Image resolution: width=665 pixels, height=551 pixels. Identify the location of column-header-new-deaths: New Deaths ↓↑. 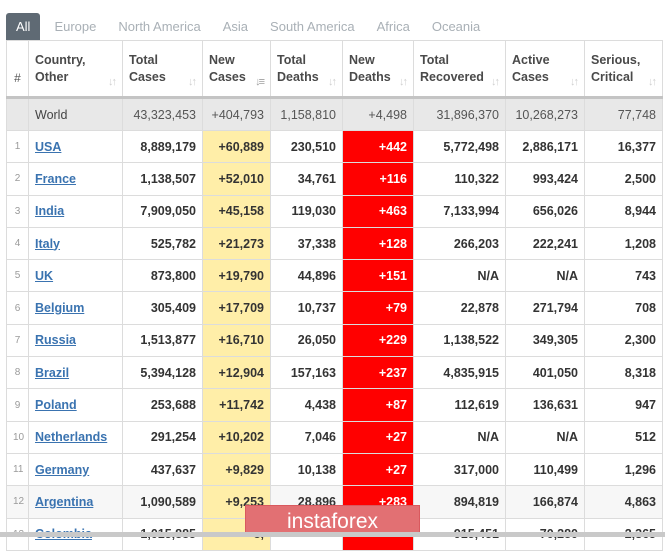
(378, 69).